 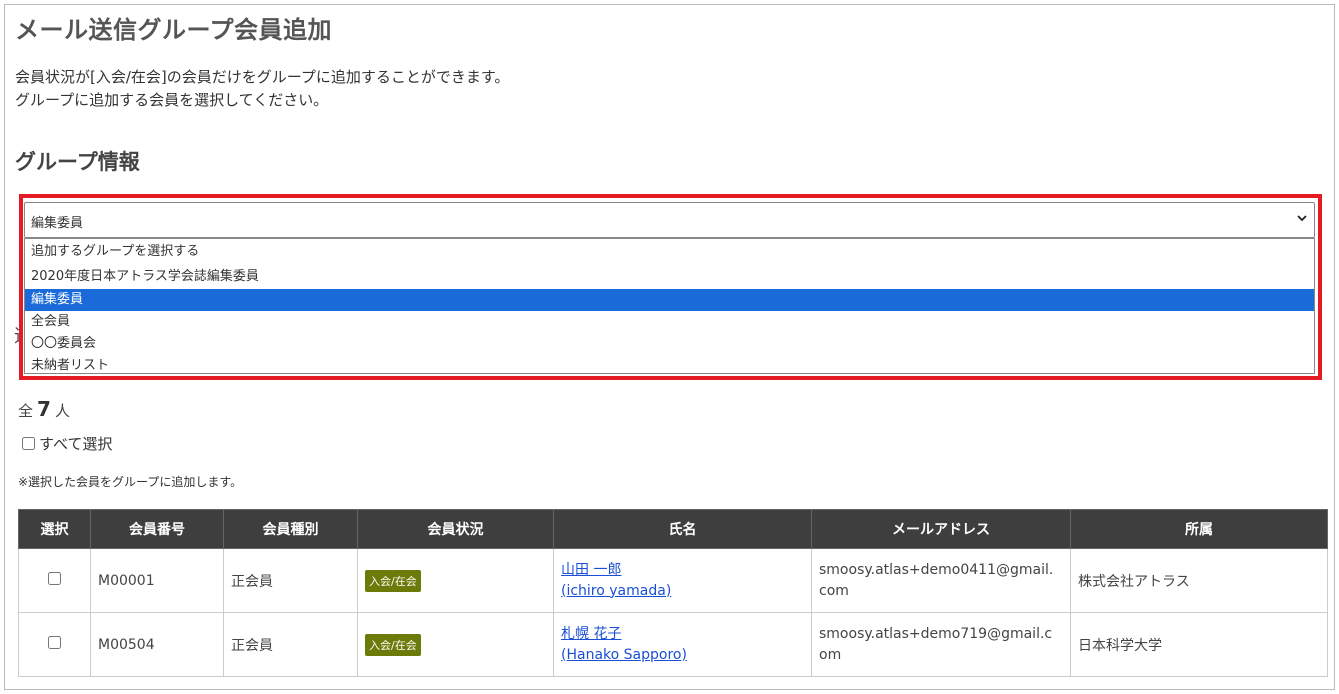 What do you see at coordinates (290, 529) in the screenshot?
I see `col-member-type: 会員種別` at bounding box center [290, 529].